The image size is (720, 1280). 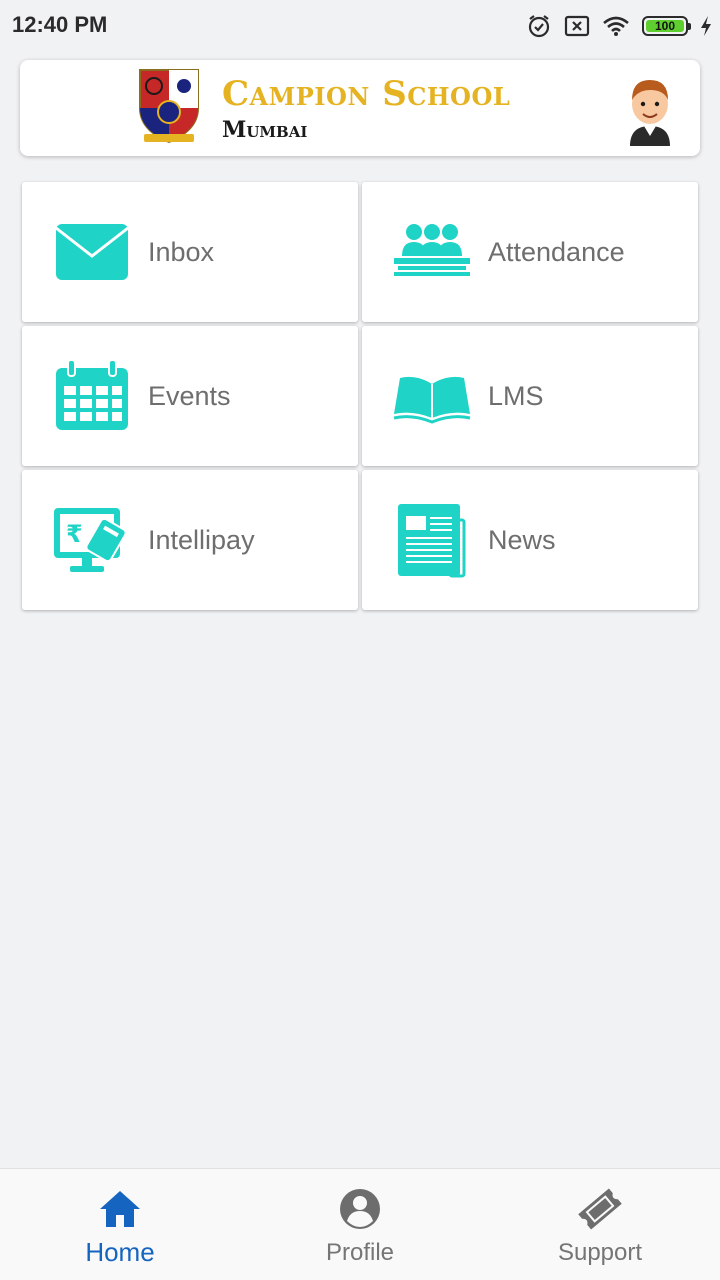 I want to click on envelope-icon, so click(x=92, y=252).